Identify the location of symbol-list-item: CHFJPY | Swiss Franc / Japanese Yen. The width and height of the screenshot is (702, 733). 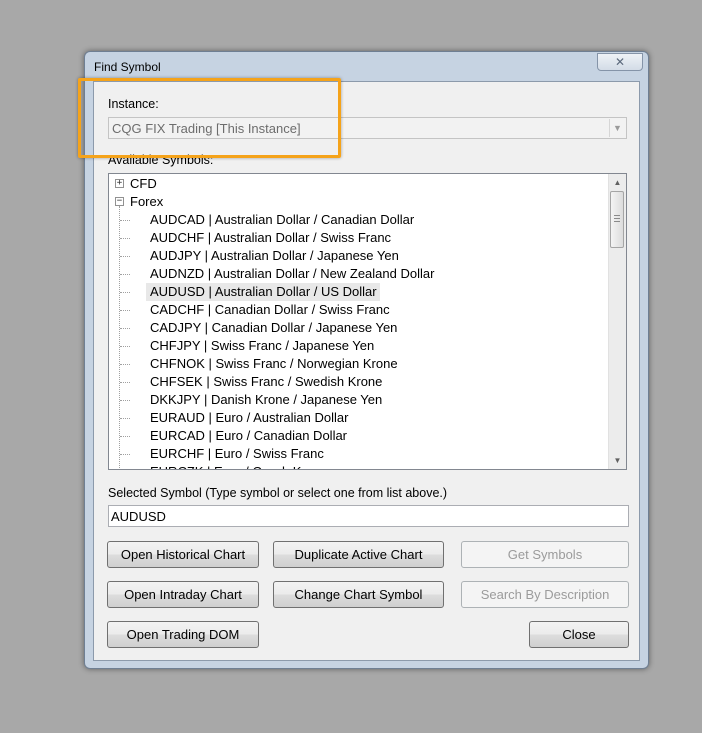
(261, 346).